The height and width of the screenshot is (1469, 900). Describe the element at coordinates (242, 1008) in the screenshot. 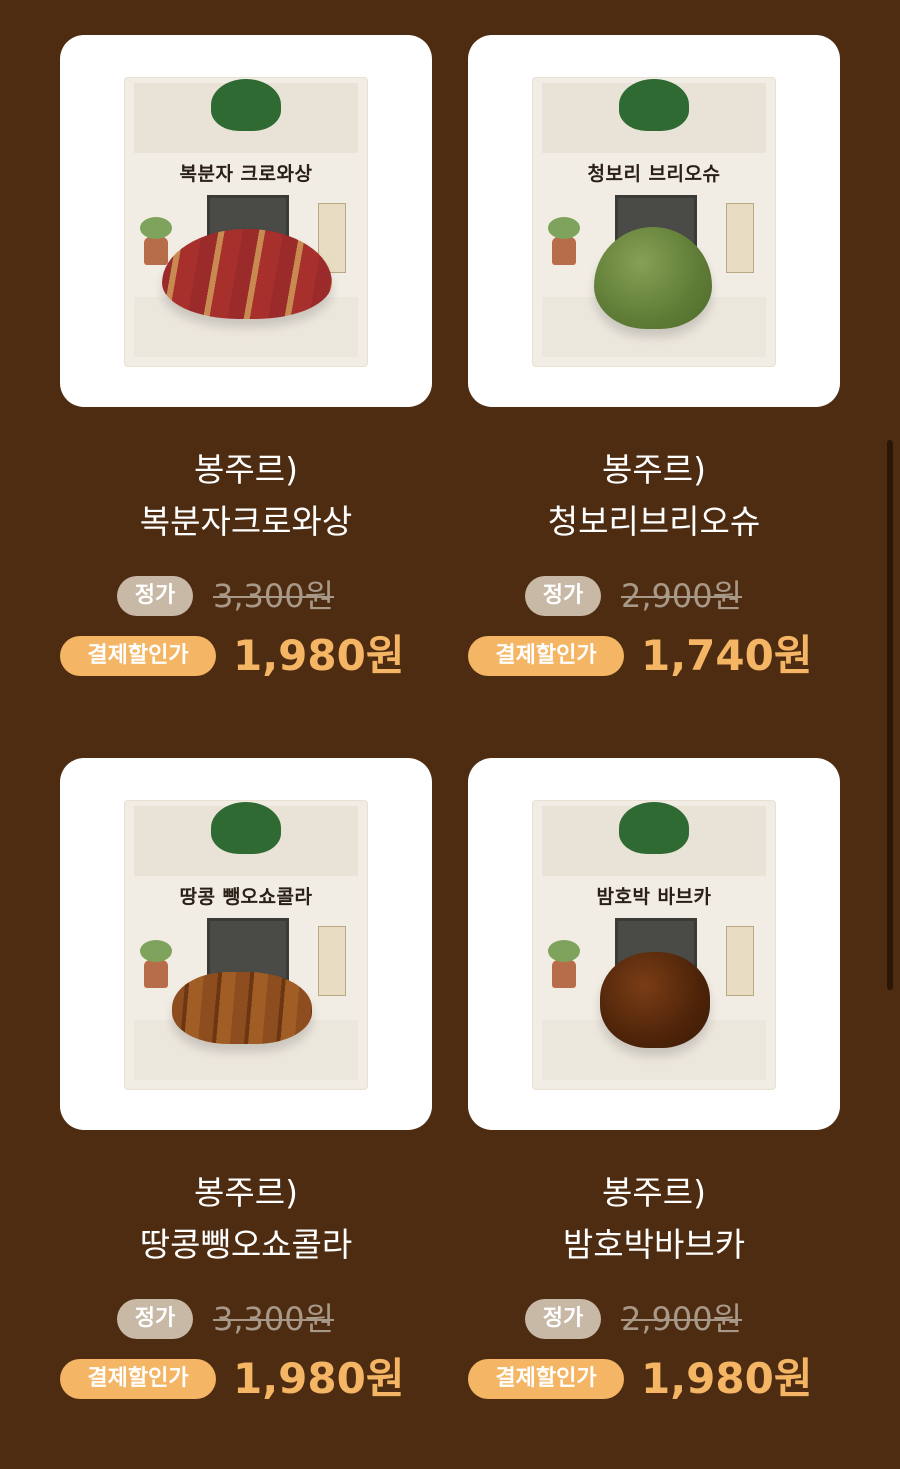

I see `pain-au-chocolat-illustration` at that location.